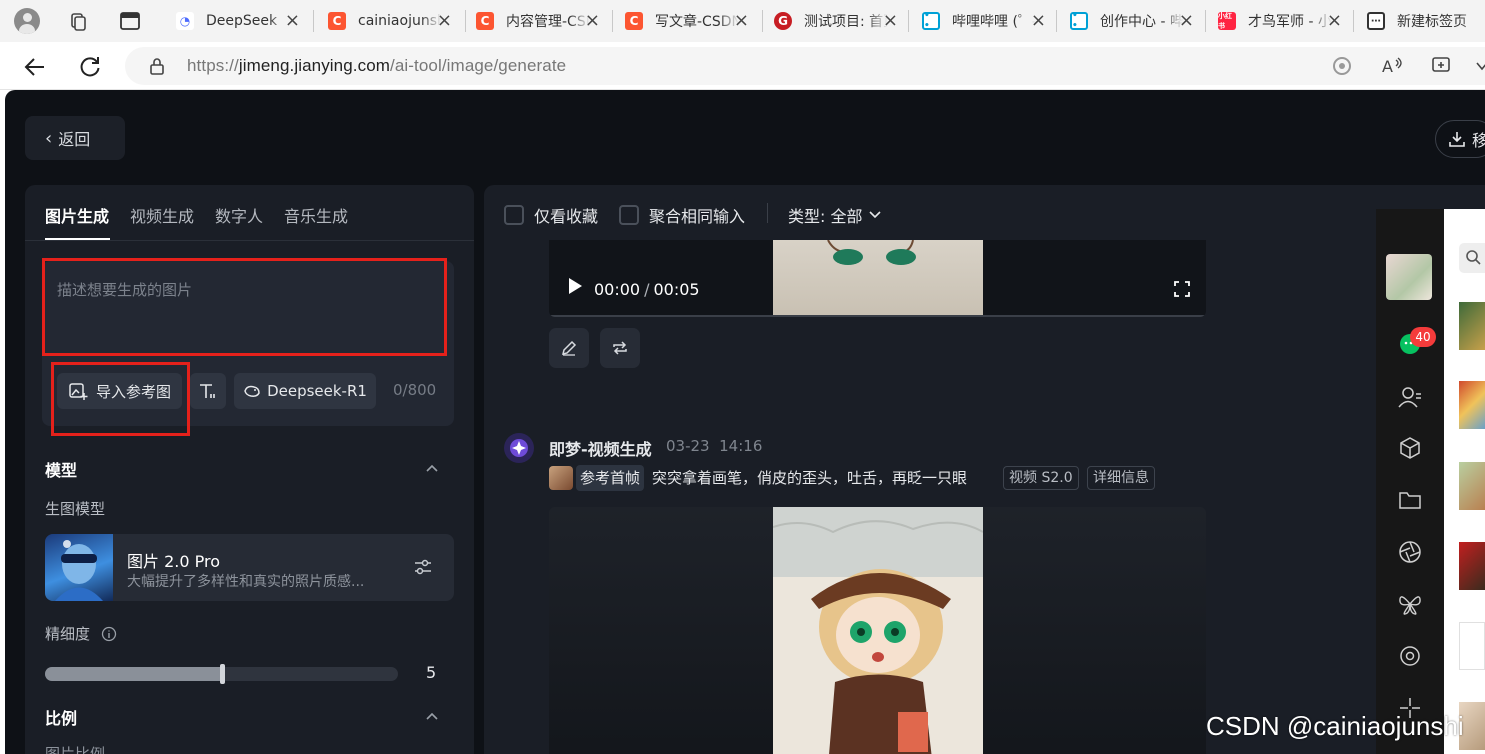 The image size is (1485, 754). I want to click on side-dock: 40, so click(1410, 481).